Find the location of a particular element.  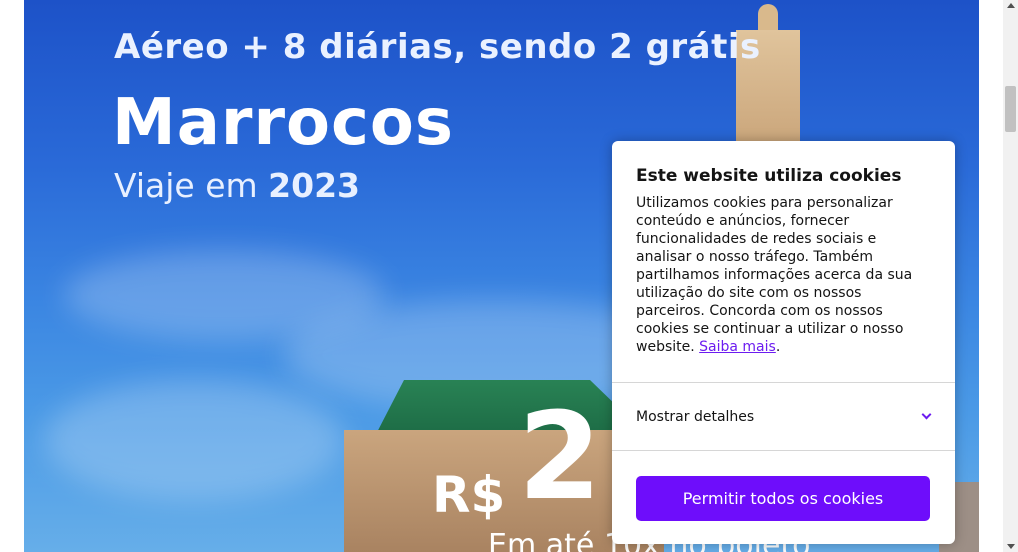

headline-number: 8 is located at coordinates (294, 47).